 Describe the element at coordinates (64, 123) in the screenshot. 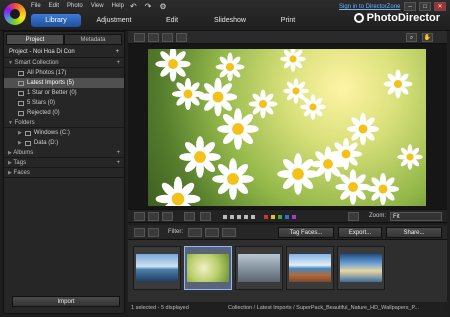

I see `section-folders: ▼ Folders` at that location.